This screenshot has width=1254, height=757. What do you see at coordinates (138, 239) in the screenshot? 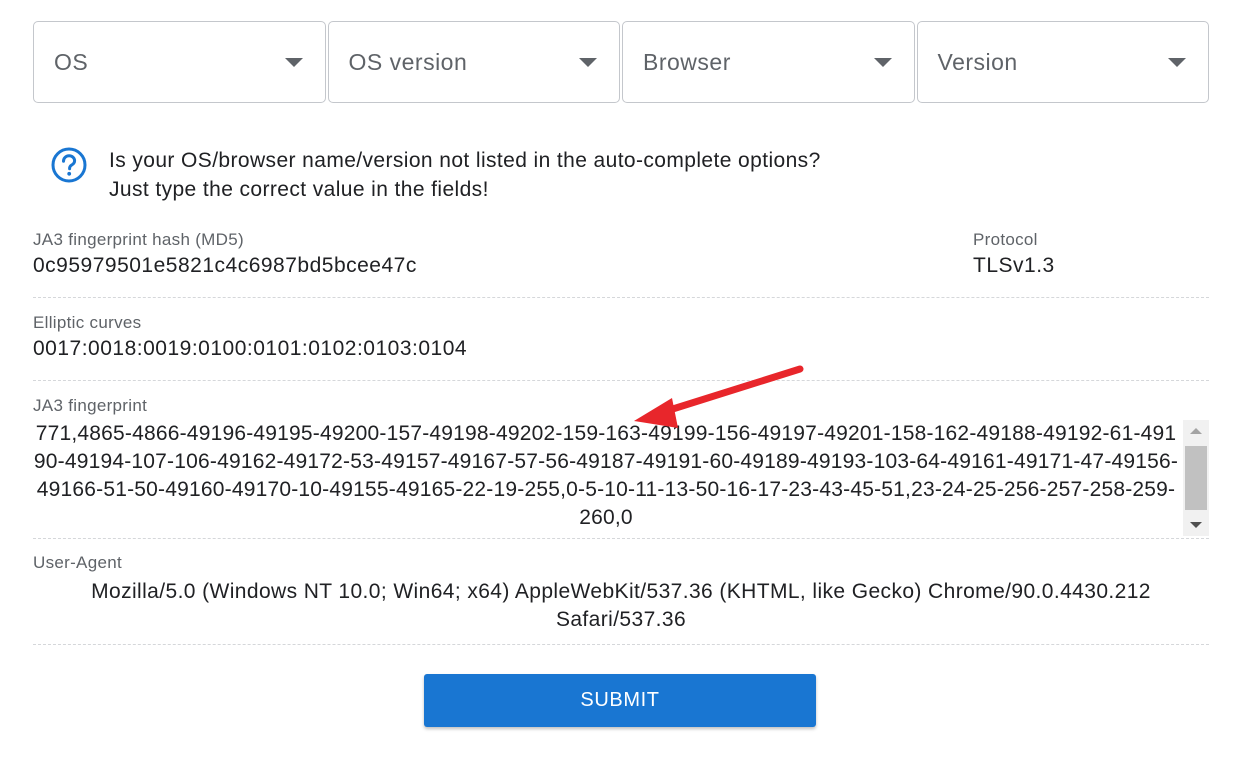
I see `ja3-hash-label: JA3 fingerprint hash (MD5)` at bounding box center [138, 239].